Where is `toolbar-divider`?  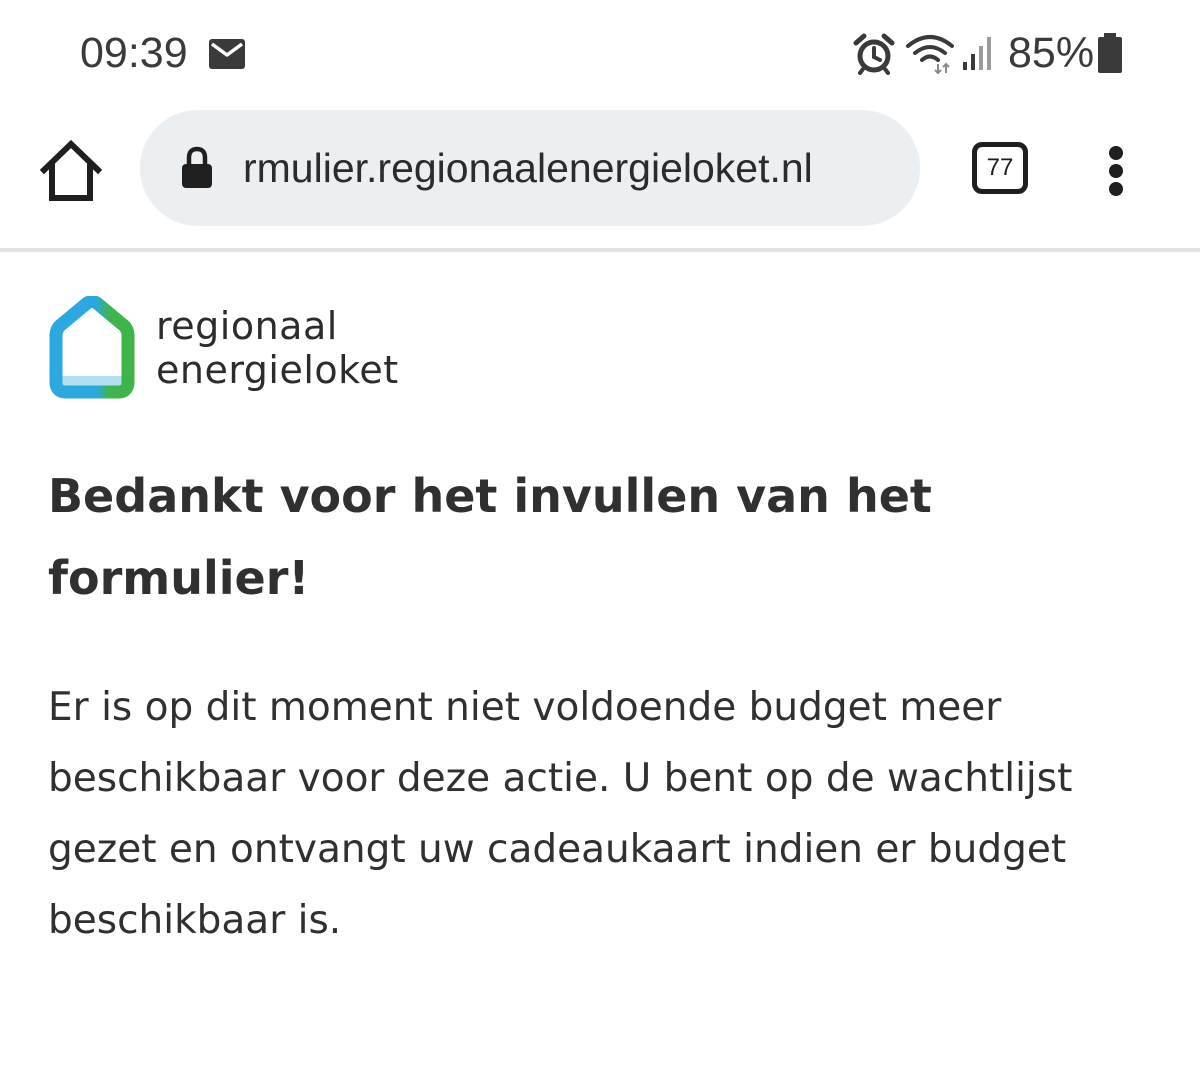
toolbar-divider is located at coordinates (600, 250).